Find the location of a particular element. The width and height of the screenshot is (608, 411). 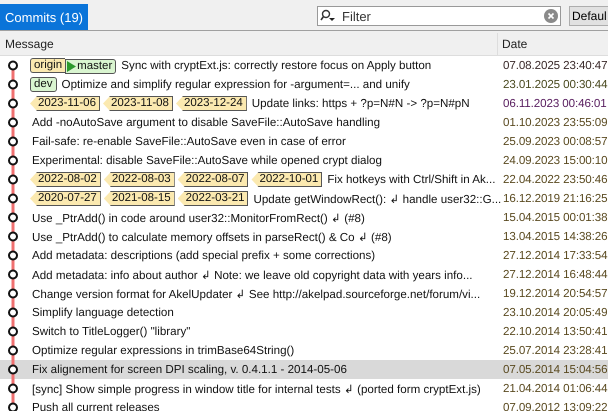

commit-date: 27.12.2014 17:33:54 is located at coordinates (555, 255).